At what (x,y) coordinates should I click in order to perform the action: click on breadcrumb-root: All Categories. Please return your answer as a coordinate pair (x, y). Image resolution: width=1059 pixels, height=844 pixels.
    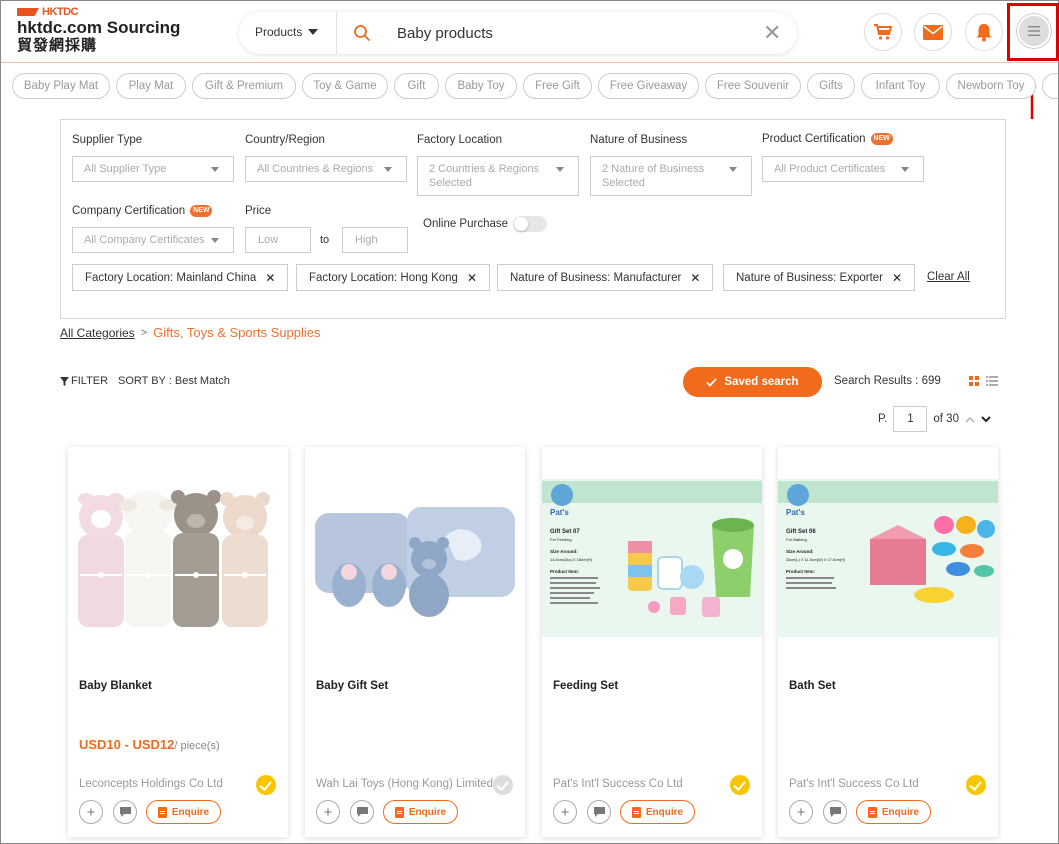
    Looking at the image, I should click on (97, 333).